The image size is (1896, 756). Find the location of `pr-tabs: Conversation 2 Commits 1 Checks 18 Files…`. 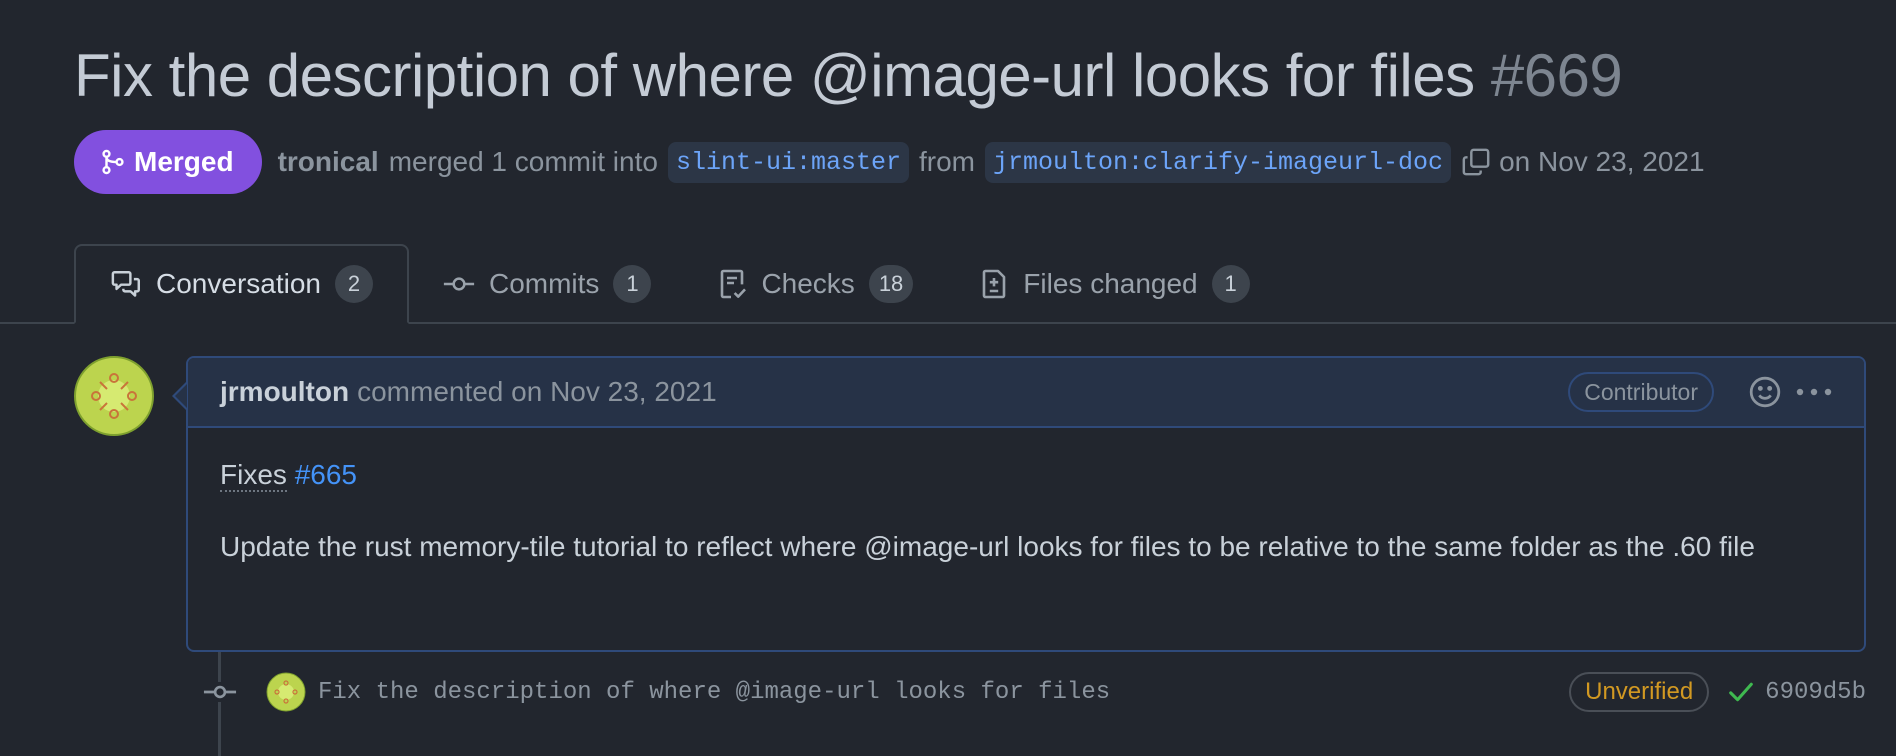

pr-tabs: Conversation 2 Commits 1 Checks 18 Files… is located at coordinates (679, 284).